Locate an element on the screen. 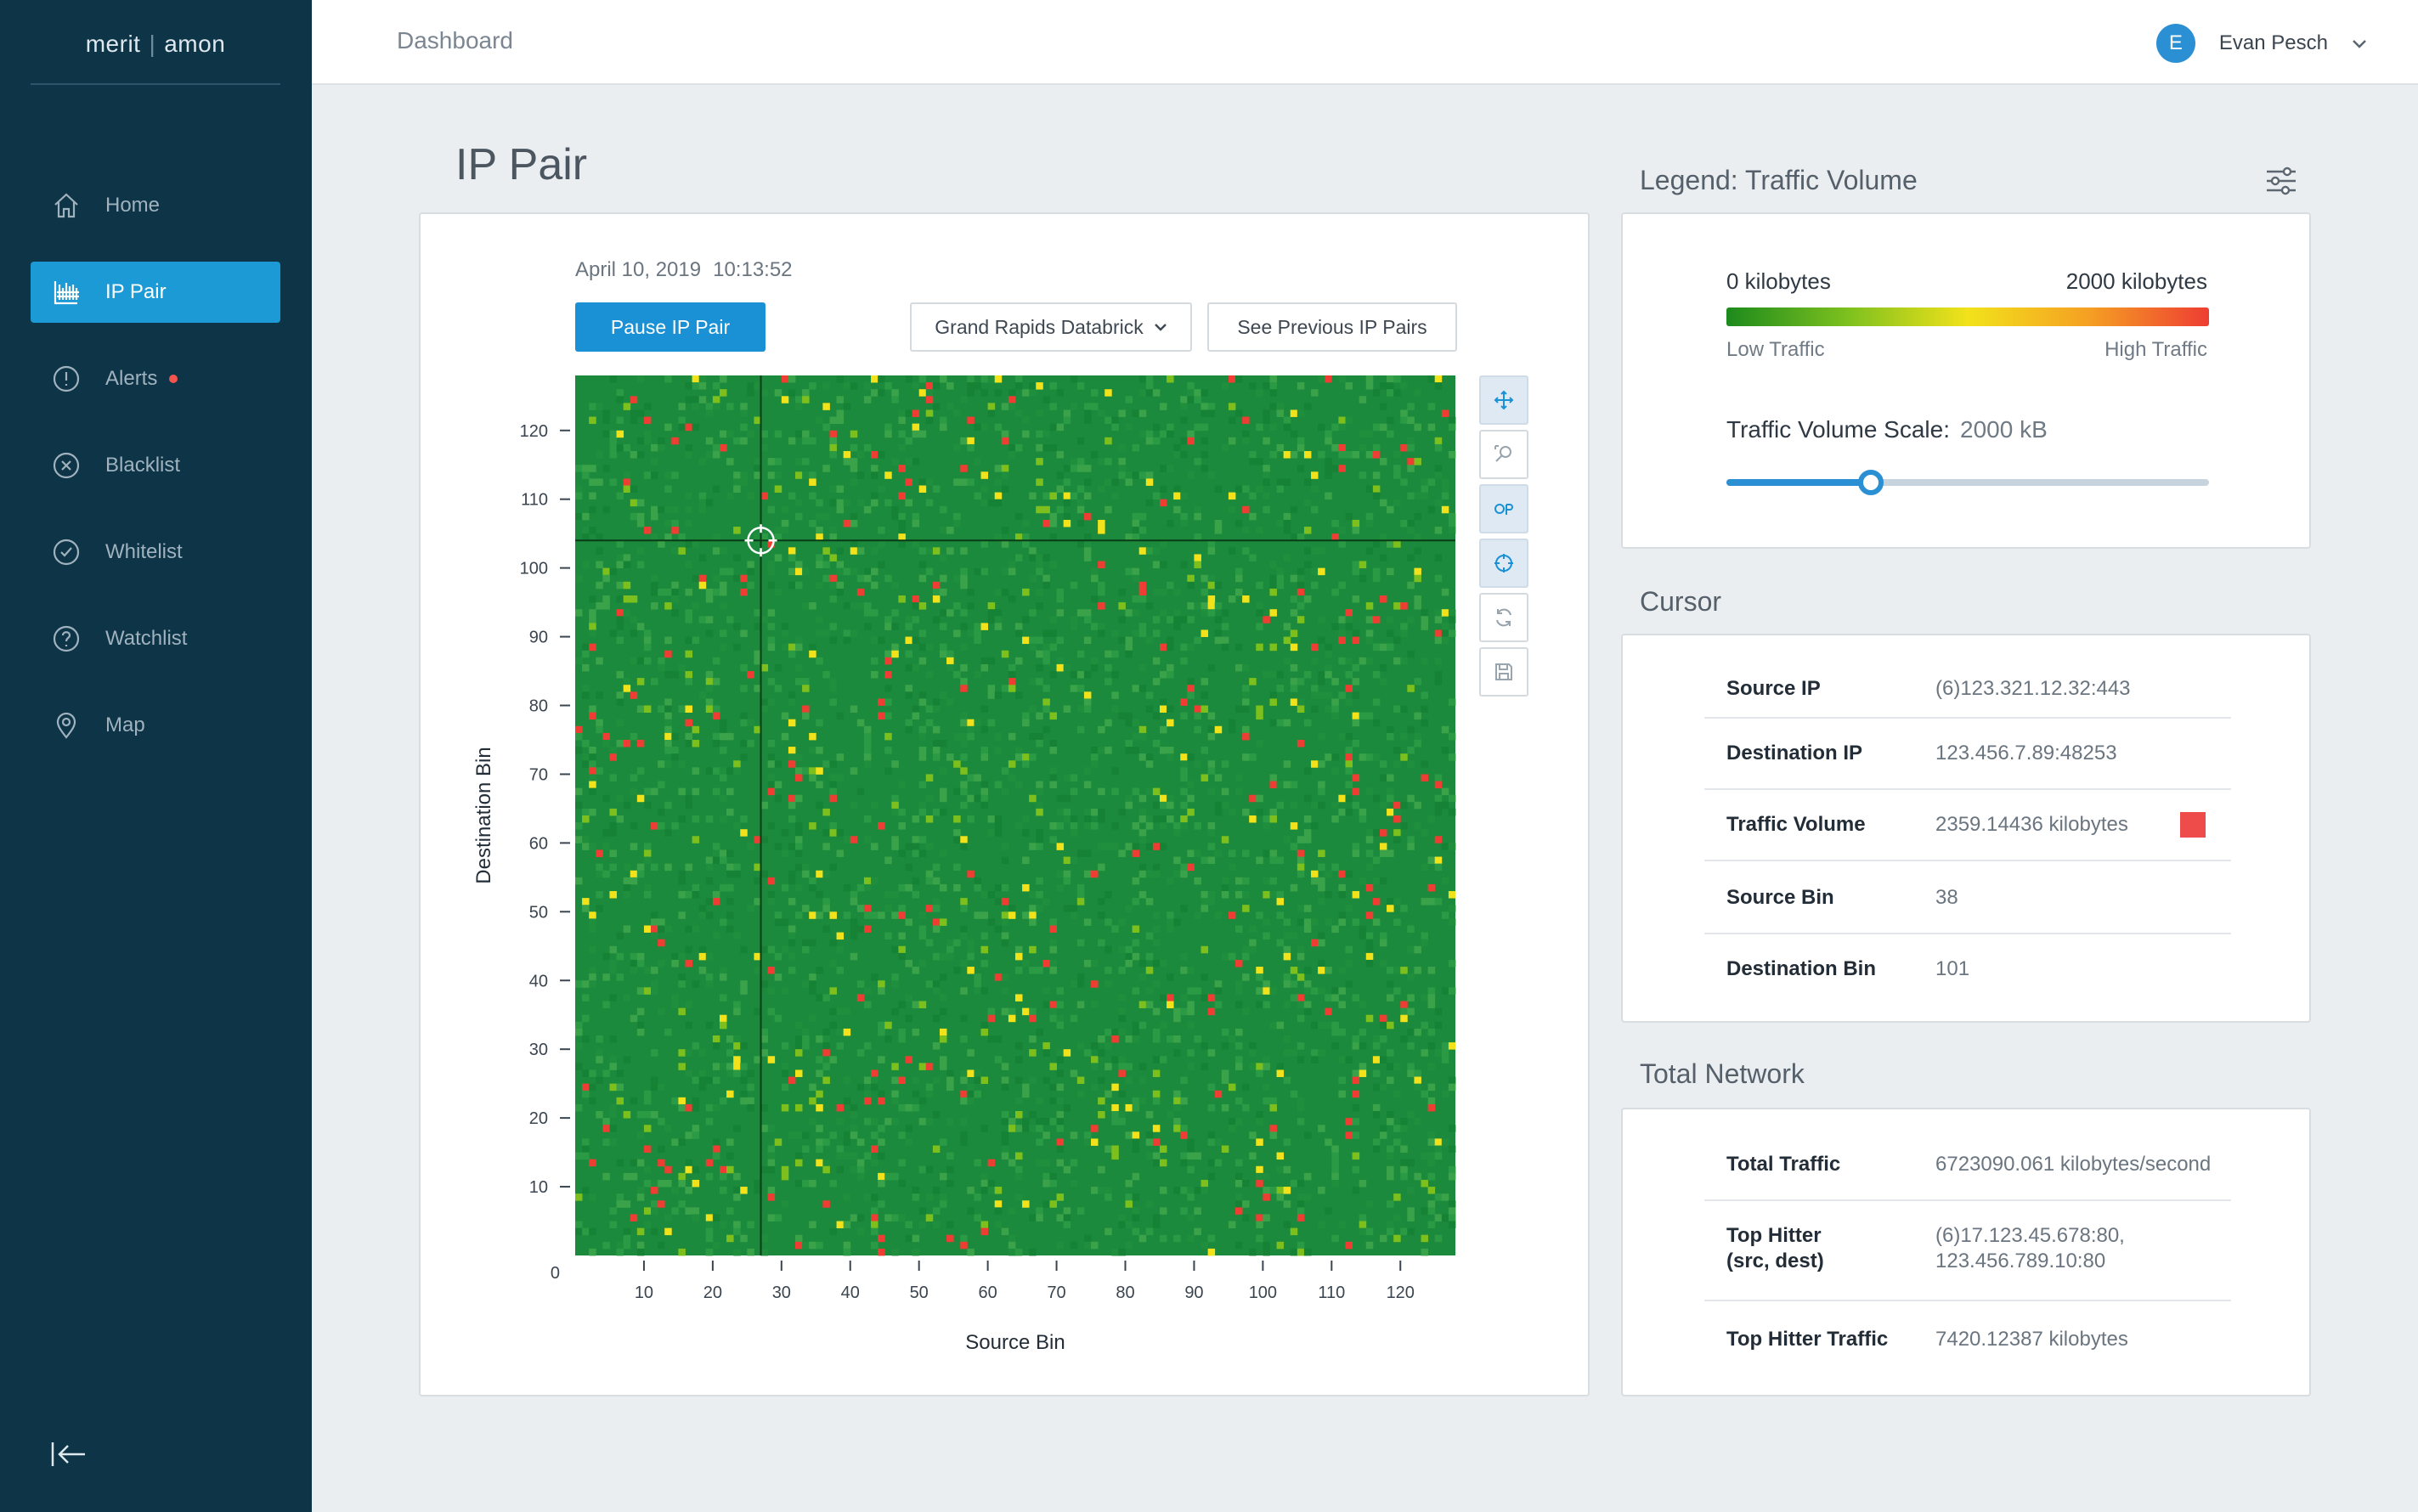 The height and width of the screenshot is (1512, 2418). sidebar-item-alerts: Alerts is located at coordinates (155, 378).